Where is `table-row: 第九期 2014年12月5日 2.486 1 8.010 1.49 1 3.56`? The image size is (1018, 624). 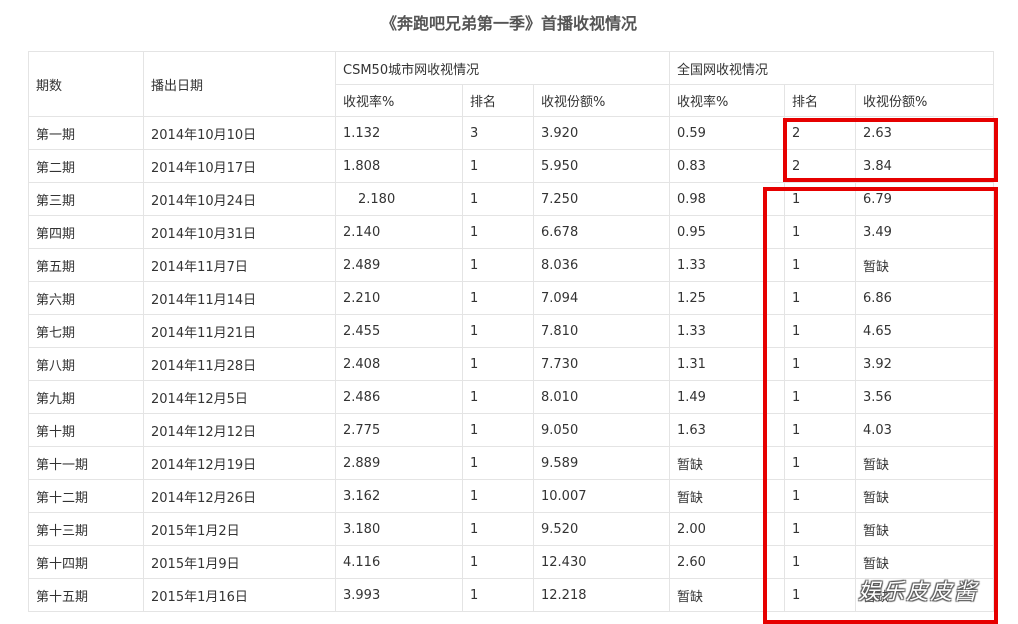
table-row: 第九期 2014年12月5日 2.486 1 8.010 1.49 1 3.56 is located at coordinates (511, 397).